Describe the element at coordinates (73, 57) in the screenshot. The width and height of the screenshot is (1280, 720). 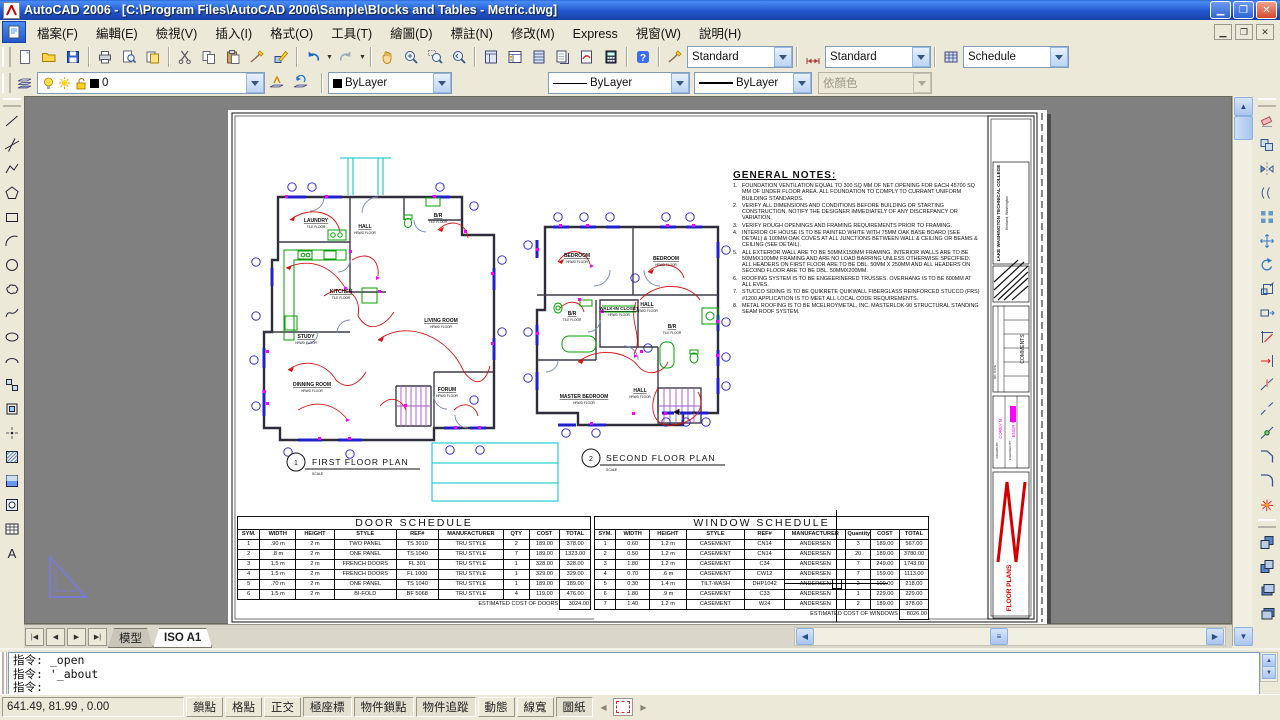
I see `save-icon` at that location.